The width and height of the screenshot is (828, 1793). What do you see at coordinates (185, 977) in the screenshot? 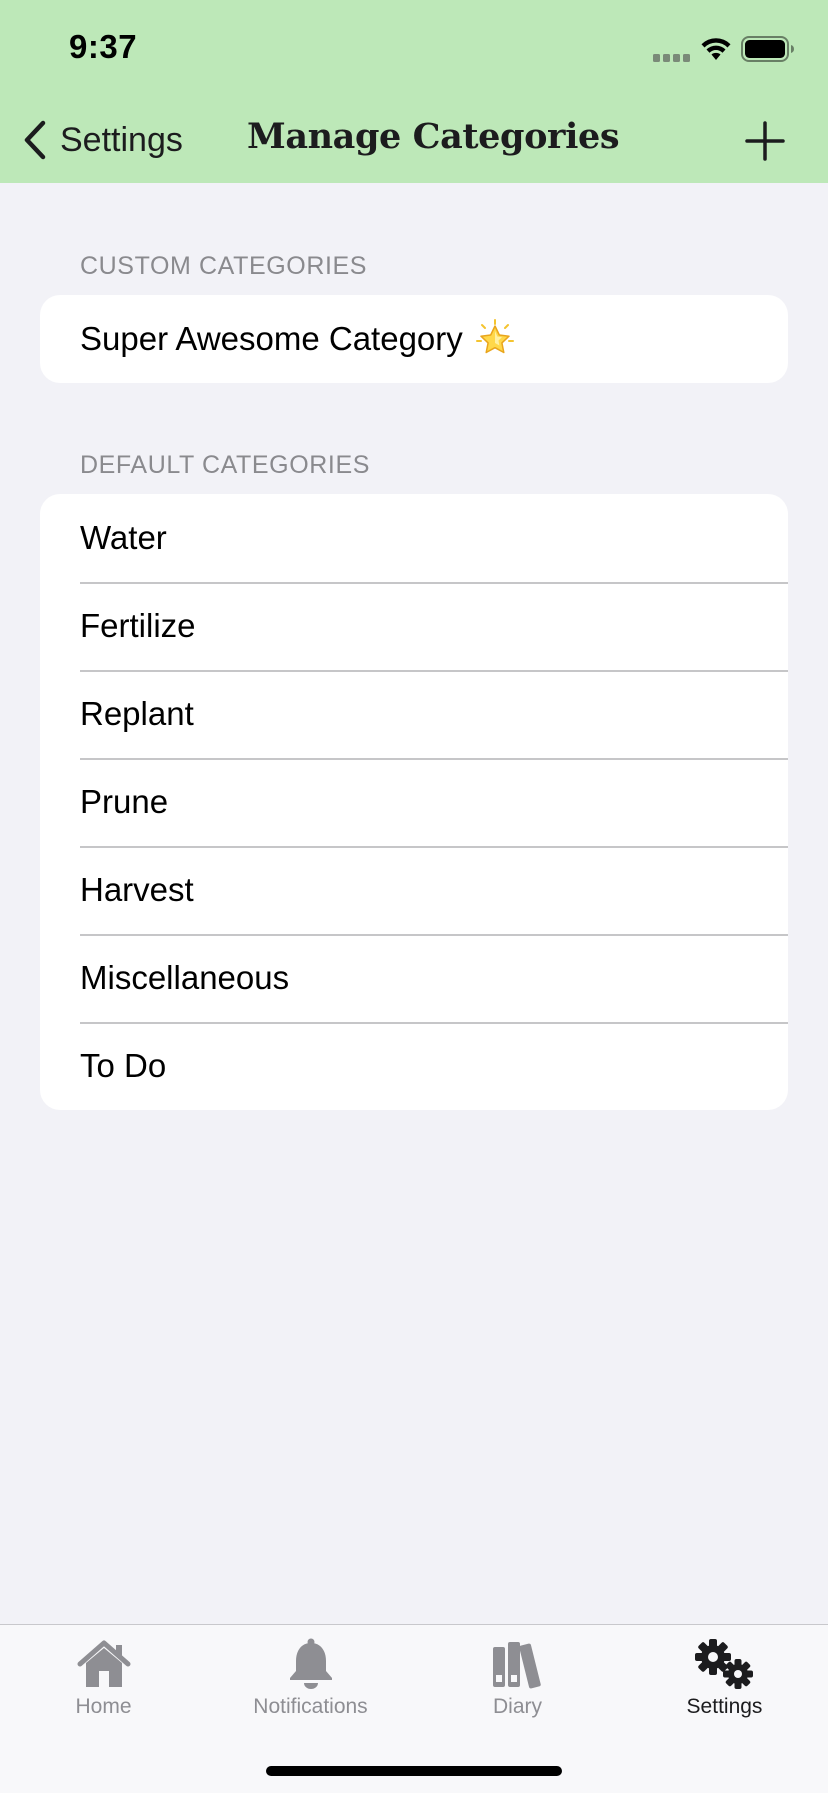
I see `category-label: Miscellaneous` at bounding box center [185, 977].